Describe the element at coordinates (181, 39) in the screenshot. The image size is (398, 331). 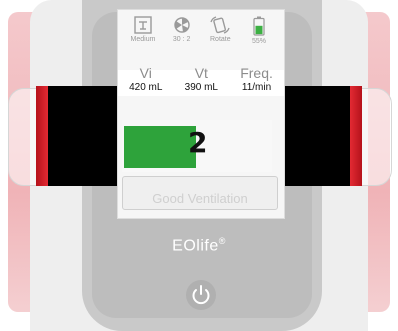
I see `status-label-ratio: 30 : 2` at that location.